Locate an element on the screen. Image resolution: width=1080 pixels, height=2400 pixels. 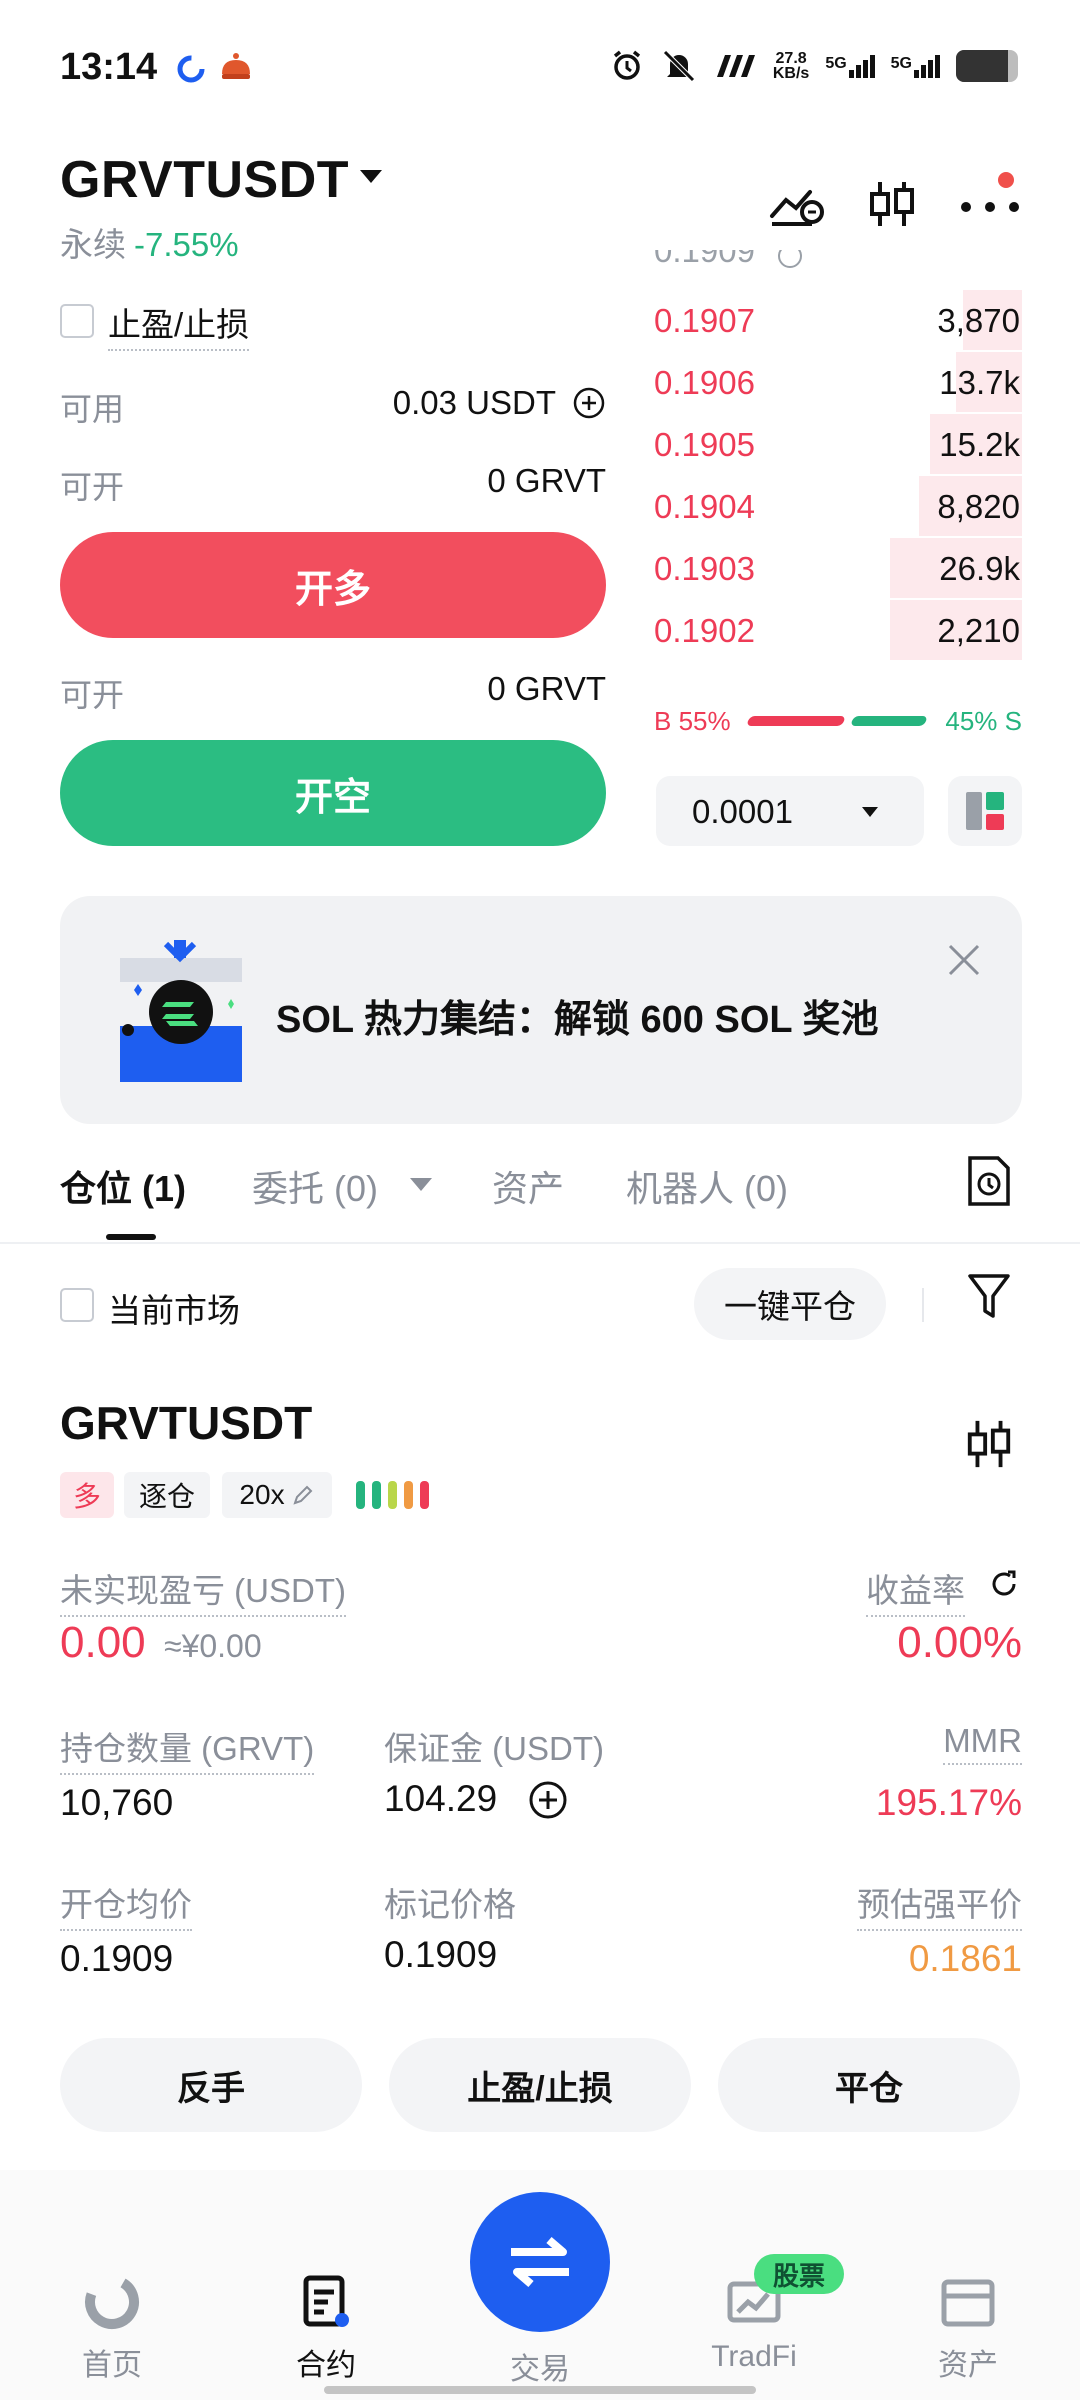
nav-home: 首页 is located at coordinates (112, 2328).